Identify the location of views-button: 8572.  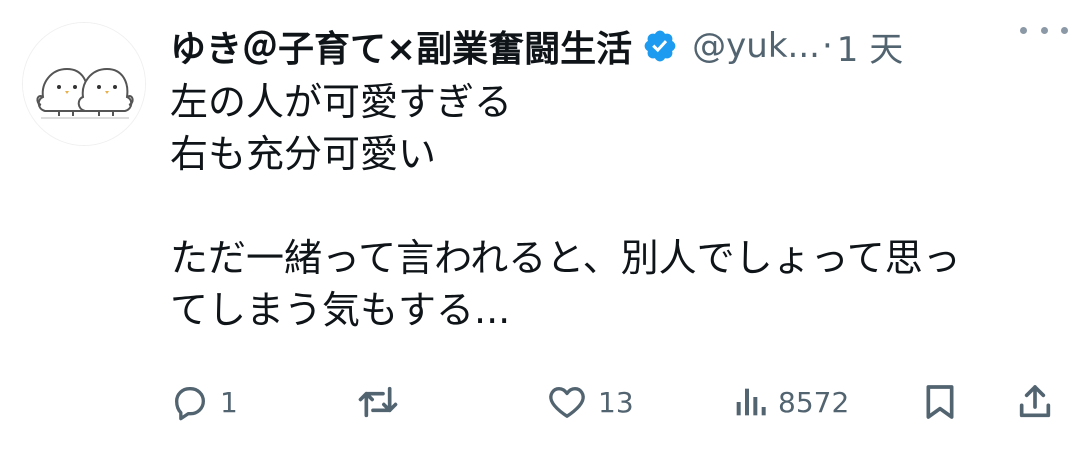
(790, 402).